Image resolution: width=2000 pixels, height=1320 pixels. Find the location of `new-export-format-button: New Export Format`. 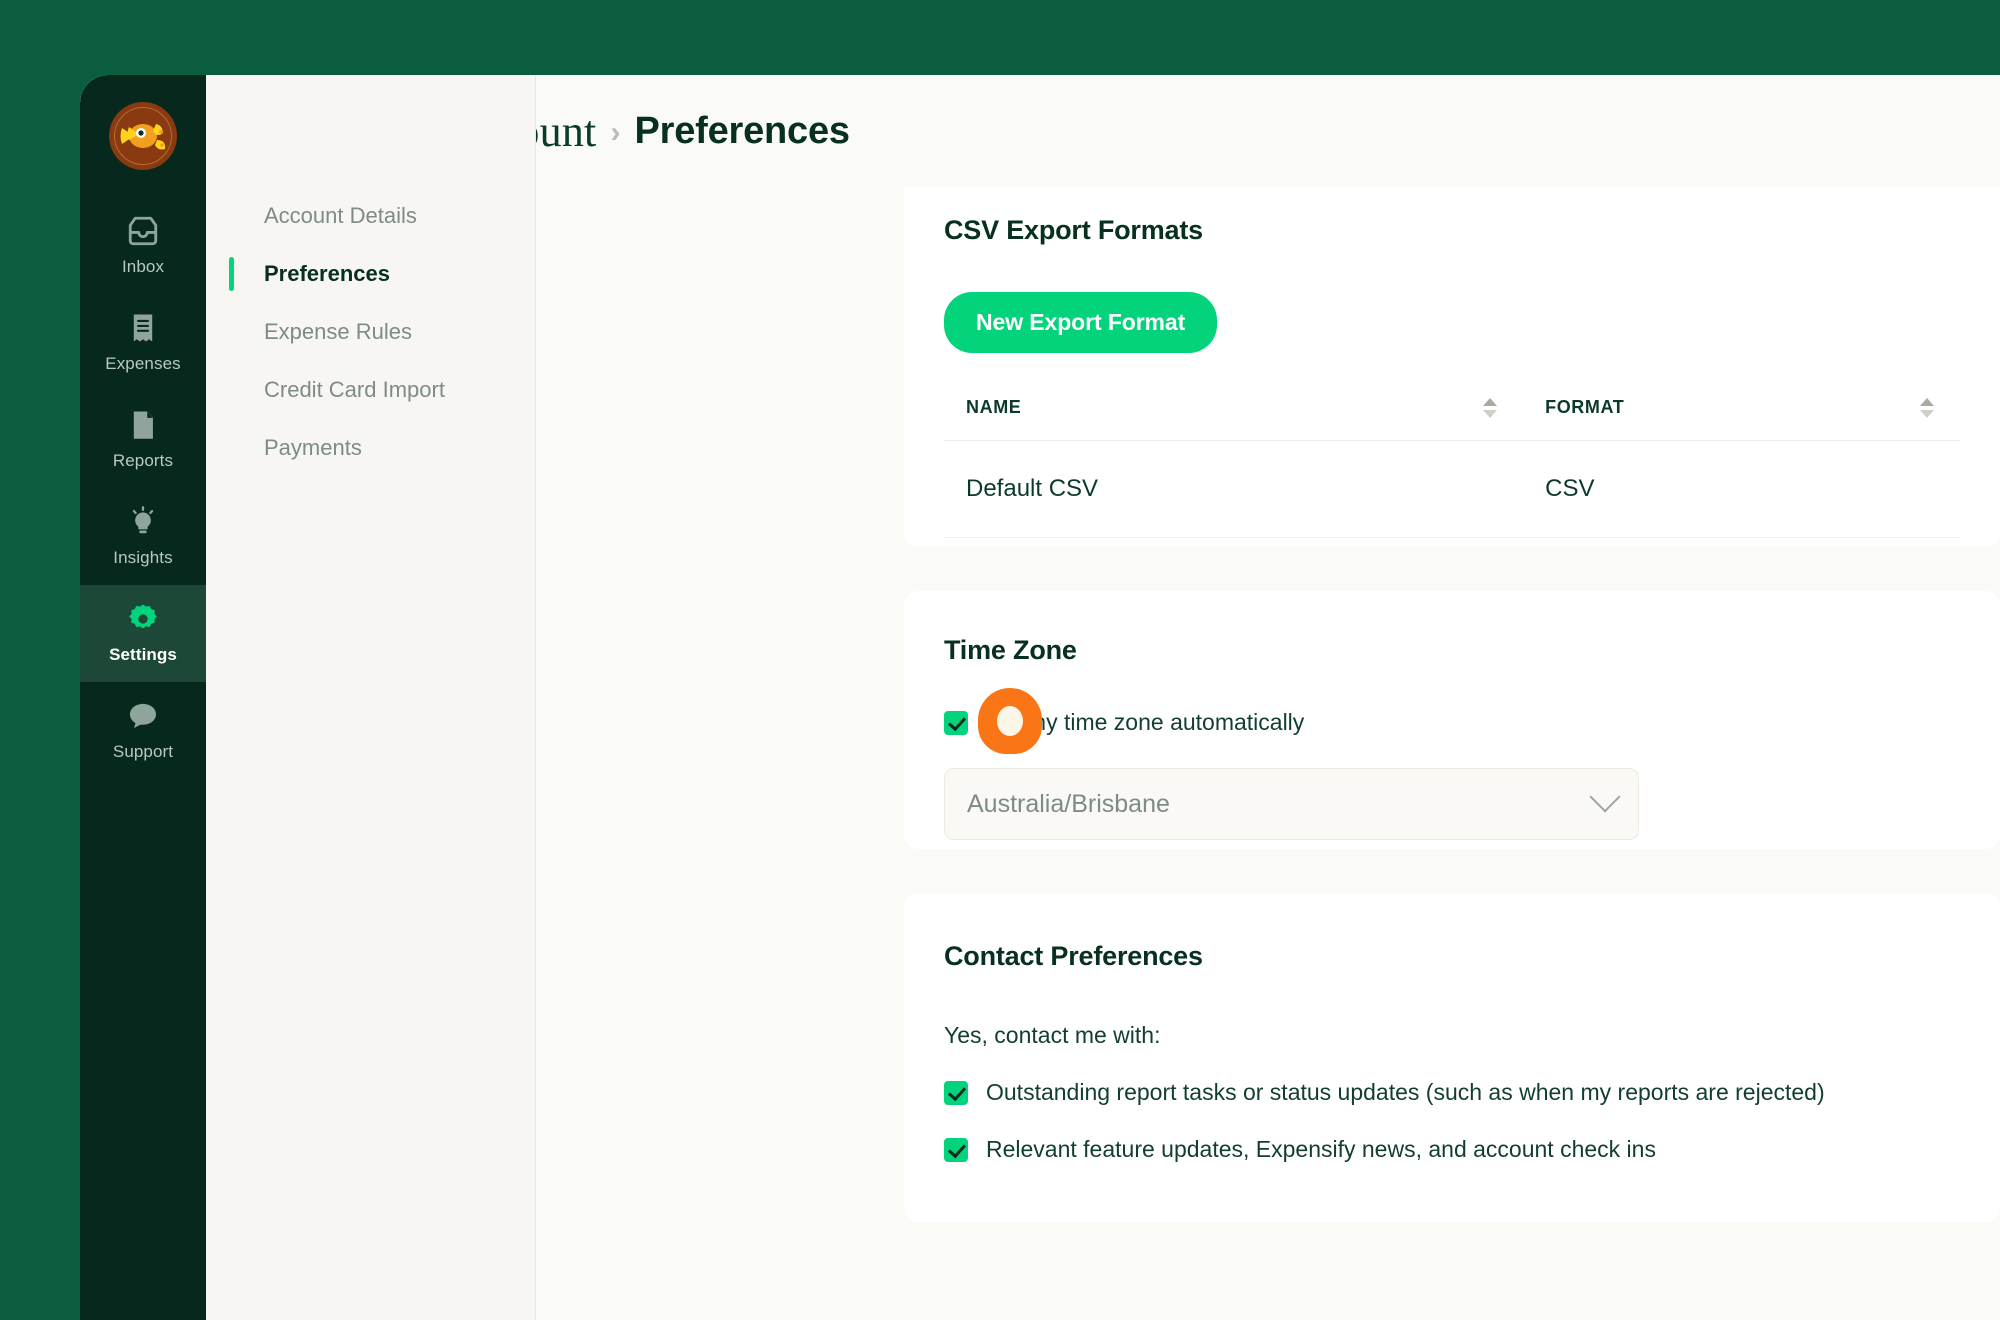

new-export-format-button: New Export Format is located at coordinates (1081, 322).